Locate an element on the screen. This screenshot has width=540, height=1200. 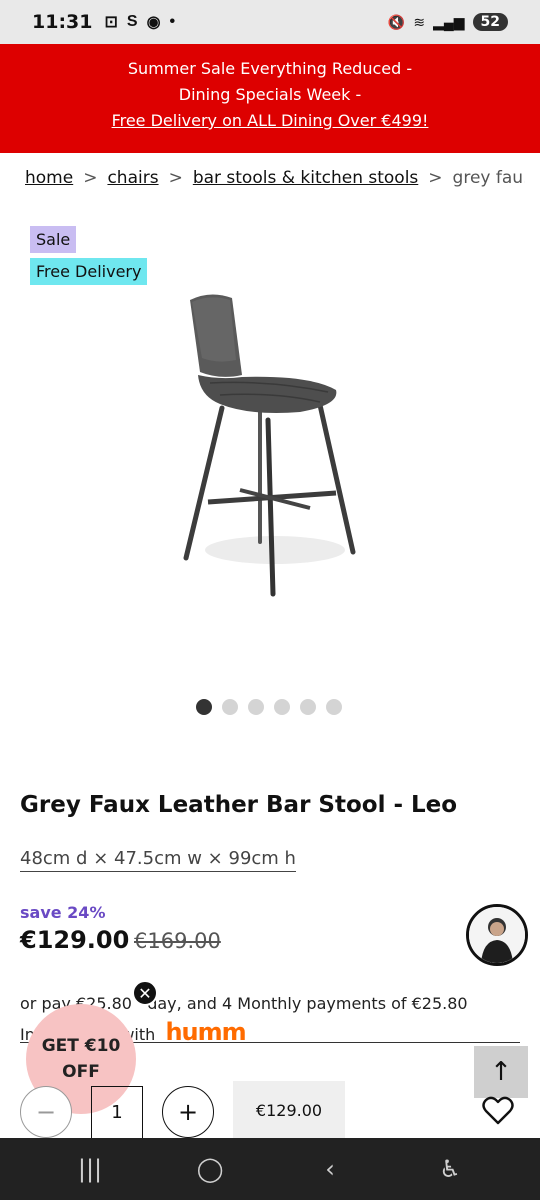
discount-line-2: OFF is located at coordinates (81, 1072).